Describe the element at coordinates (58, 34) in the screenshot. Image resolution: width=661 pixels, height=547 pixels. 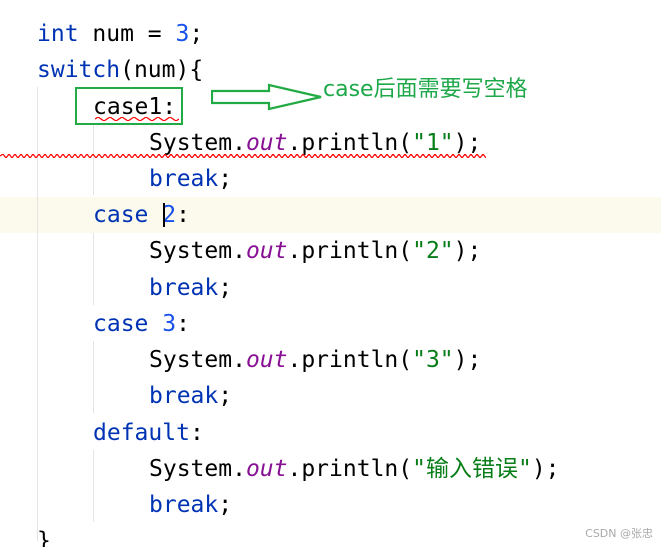
I see `code-token: int` at that location.